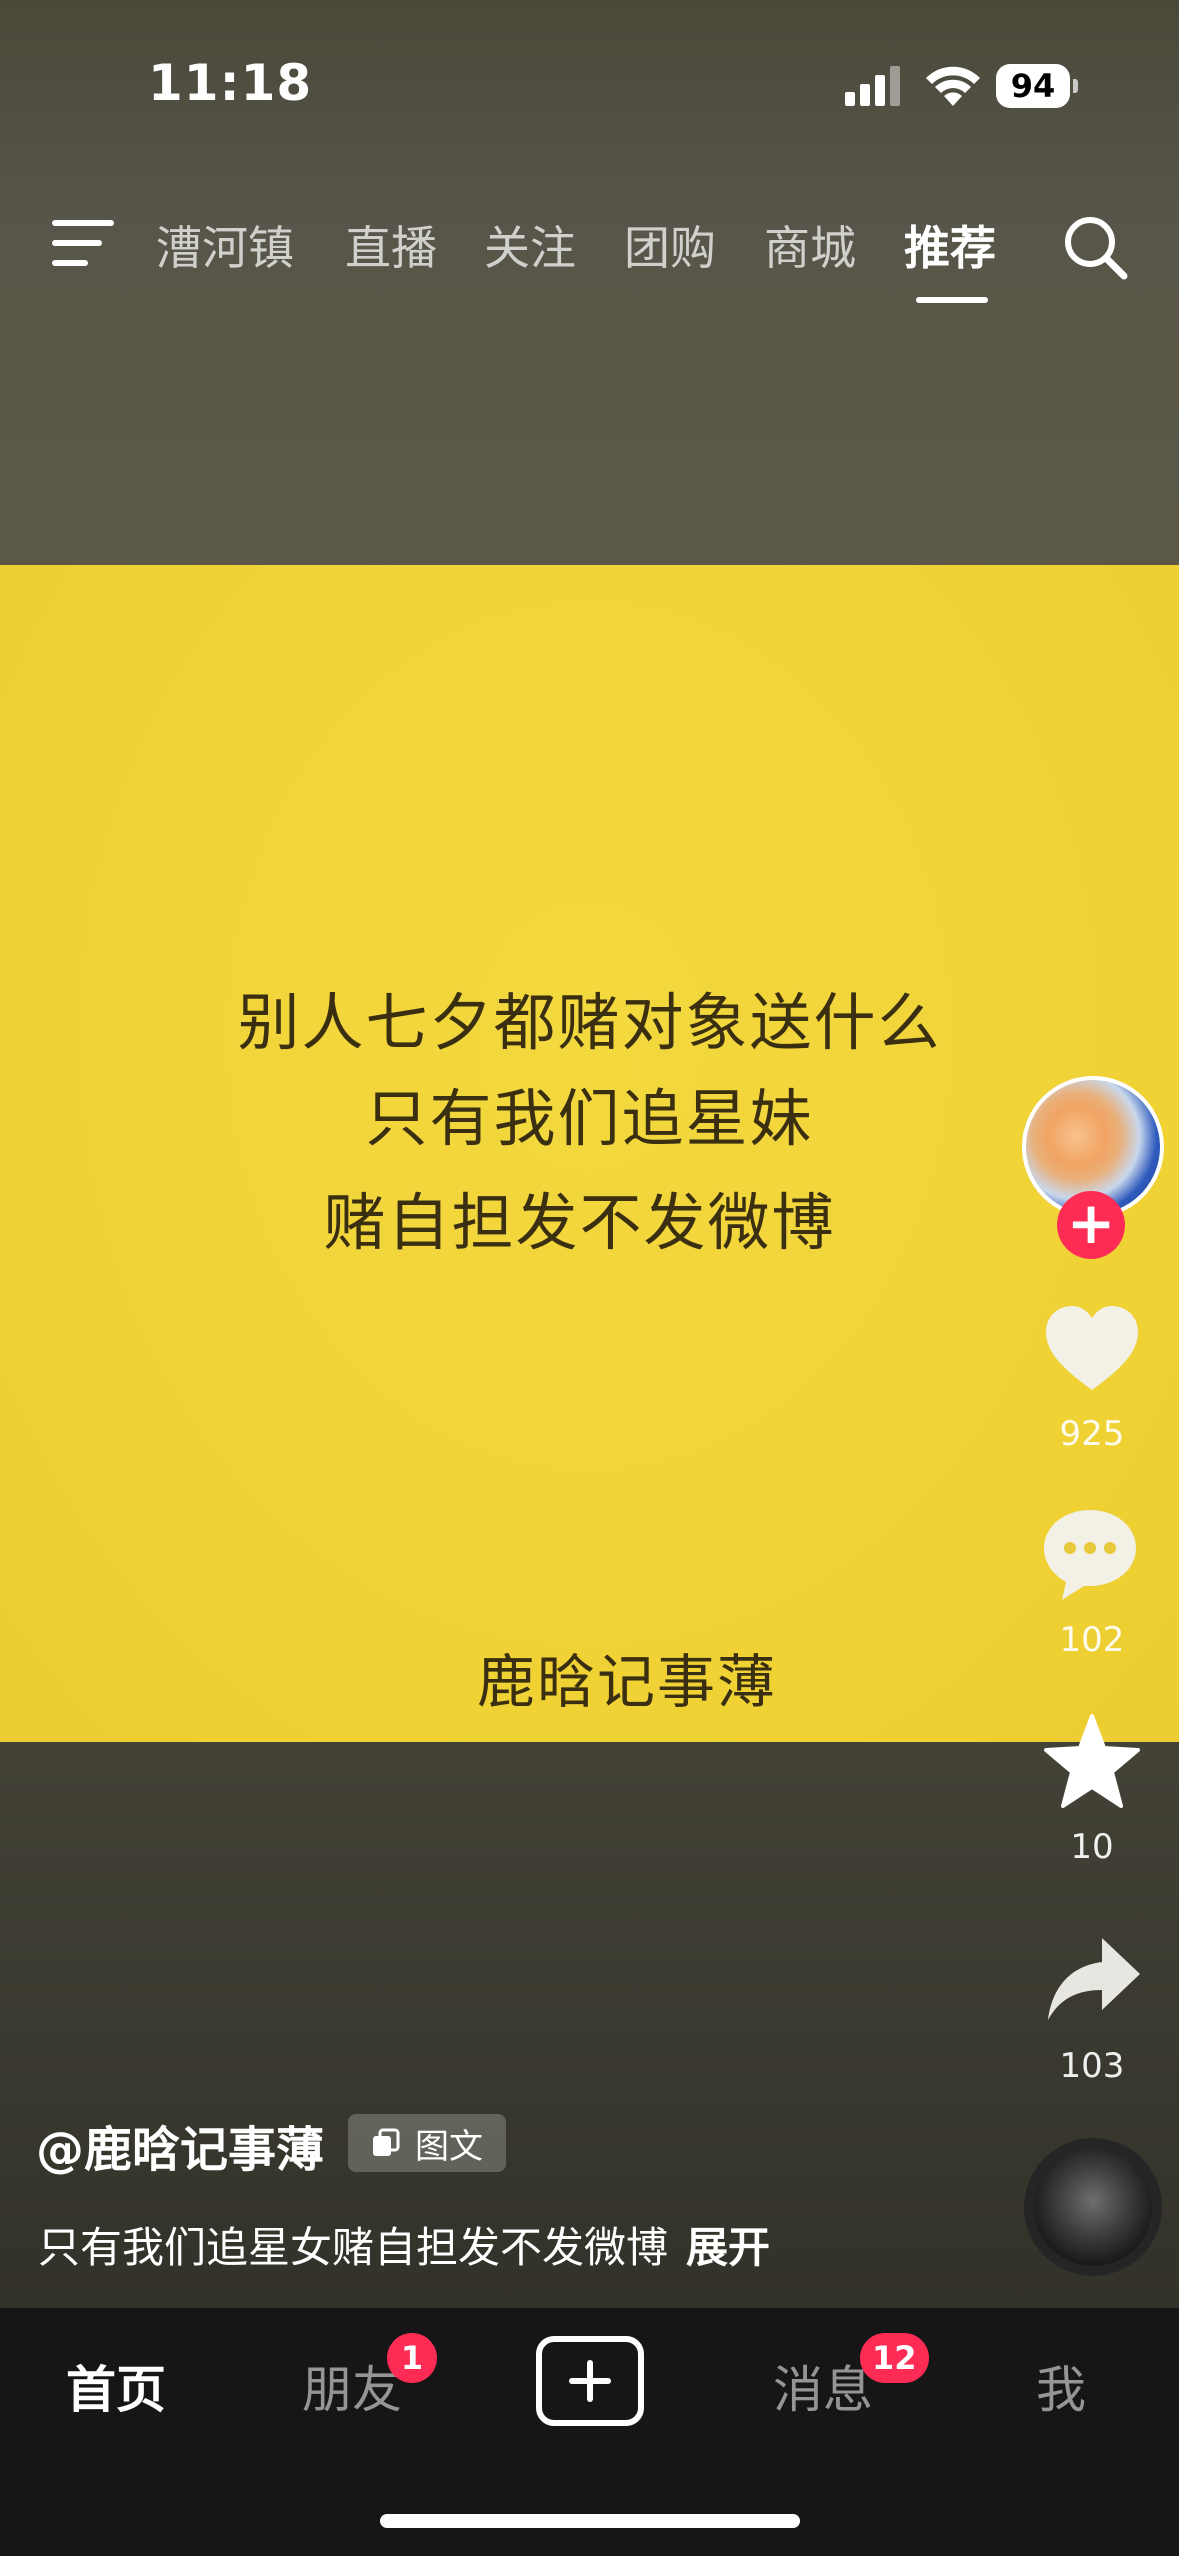 Image resolution: width=1179 pixels, height=2556 pixels. What do you see at coordinates (83, 244) in the screenshot?
I see `menu-icon` at bounding box center [83, 244].